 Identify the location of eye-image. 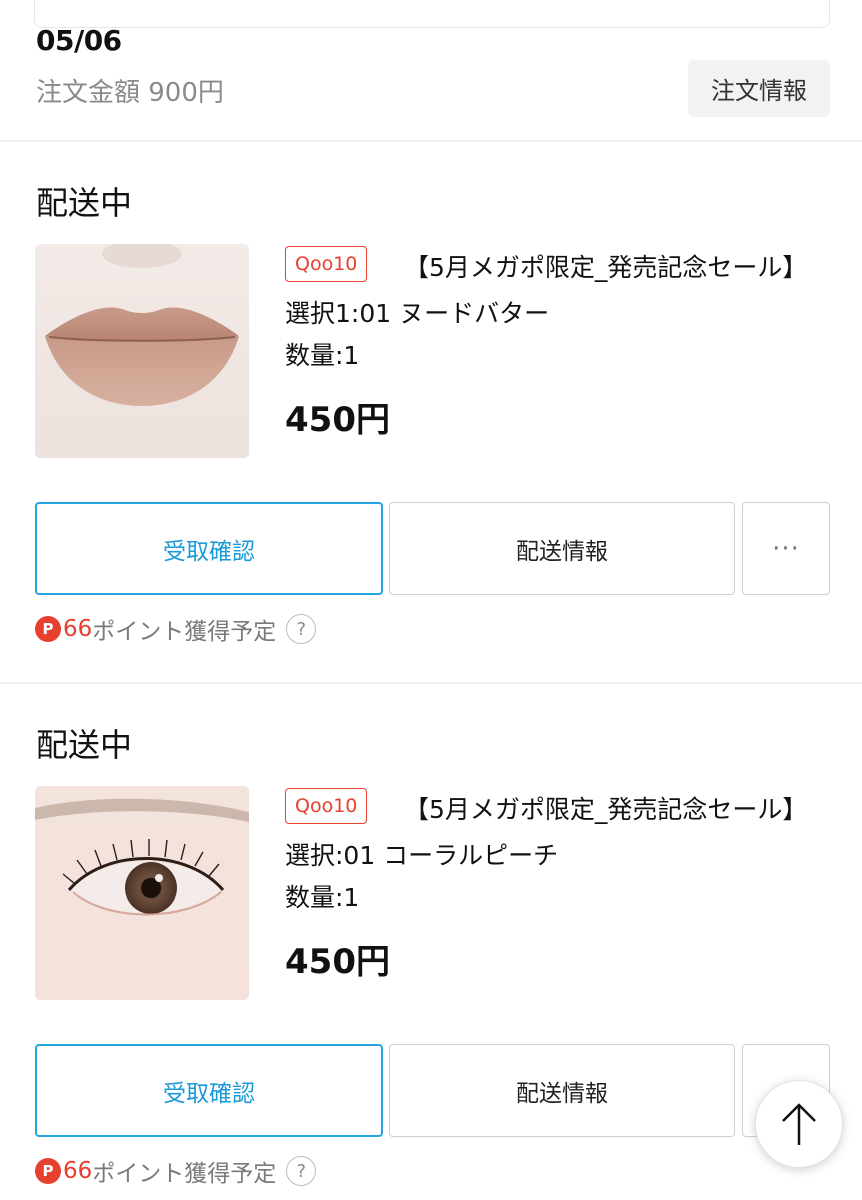
(142, 893).